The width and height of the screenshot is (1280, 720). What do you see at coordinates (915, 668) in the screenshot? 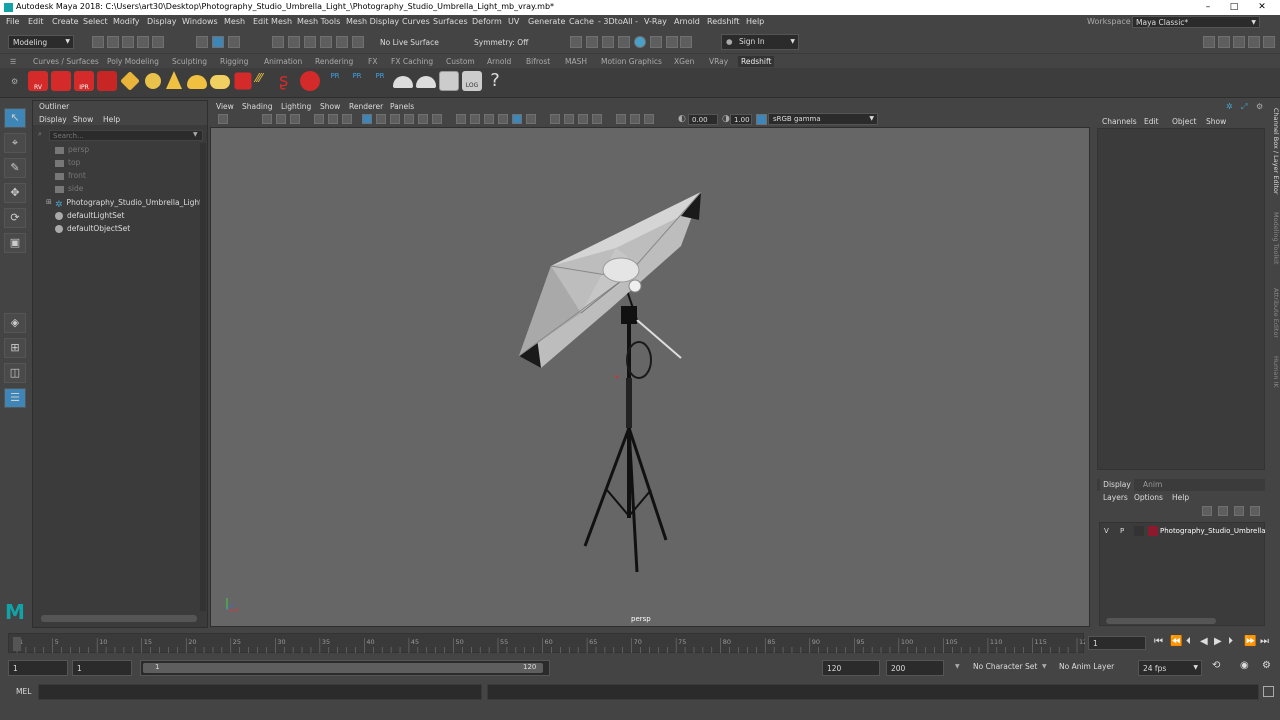
I see `animation-end-field: 200` at bounding box center [915, 668].